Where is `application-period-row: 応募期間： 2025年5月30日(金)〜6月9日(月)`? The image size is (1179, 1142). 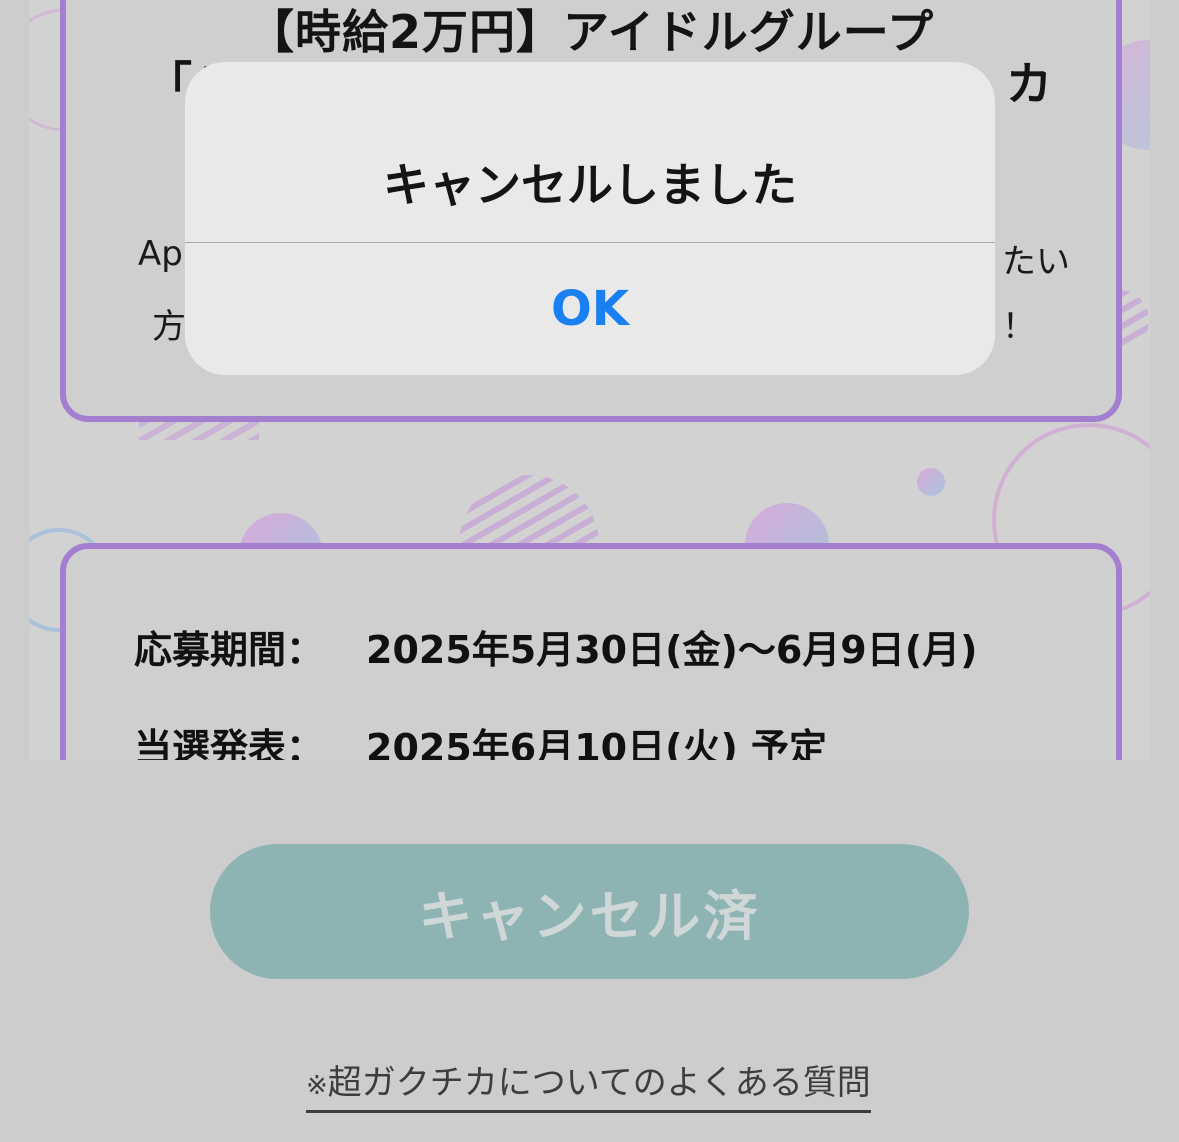
application-period-row: 応募期間： 2025年5月30日(金)〜6月9日(月) is located at coordinates (555, 646).